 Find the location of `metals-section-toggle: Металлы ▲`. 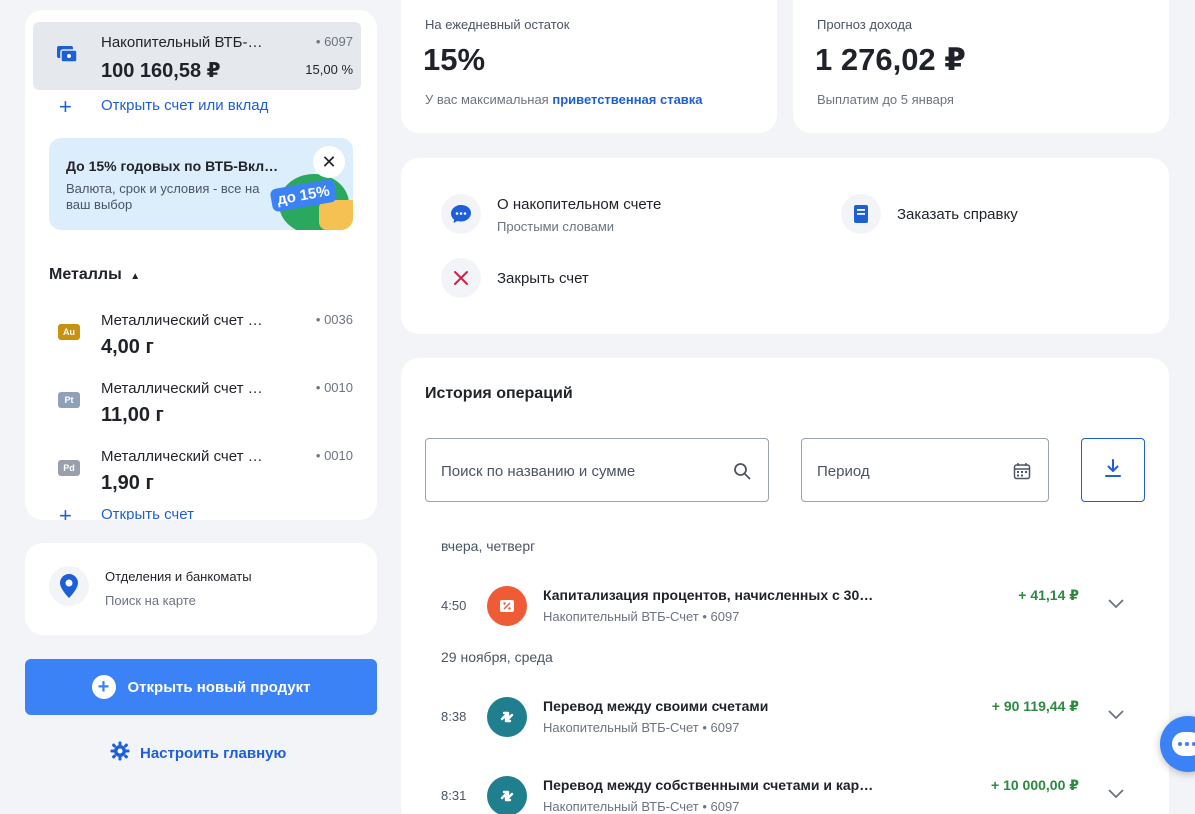

metals-section-toggle: Металлы ▲ is located at coordinates (94, 275).